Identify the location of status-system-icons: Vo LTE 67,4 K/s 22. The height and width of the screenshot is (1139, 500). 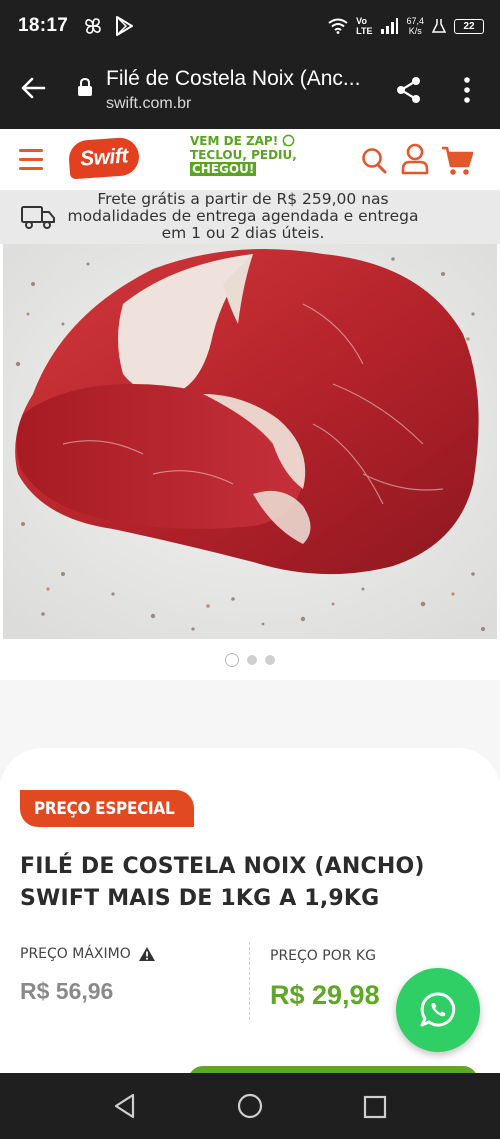
(406, 26).